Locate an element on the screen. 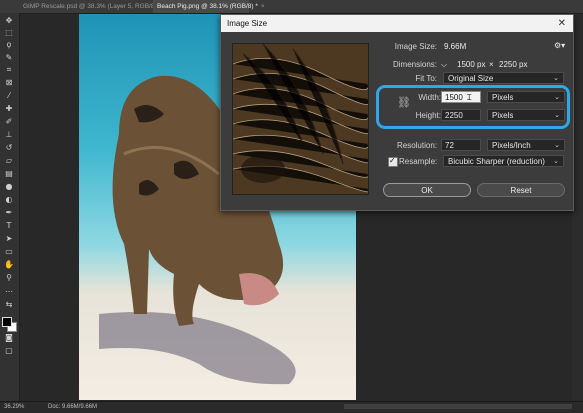 This screenshot has height=413, width=583. gradient-tool-icon: ▤ is located at coordinates (9, 174).